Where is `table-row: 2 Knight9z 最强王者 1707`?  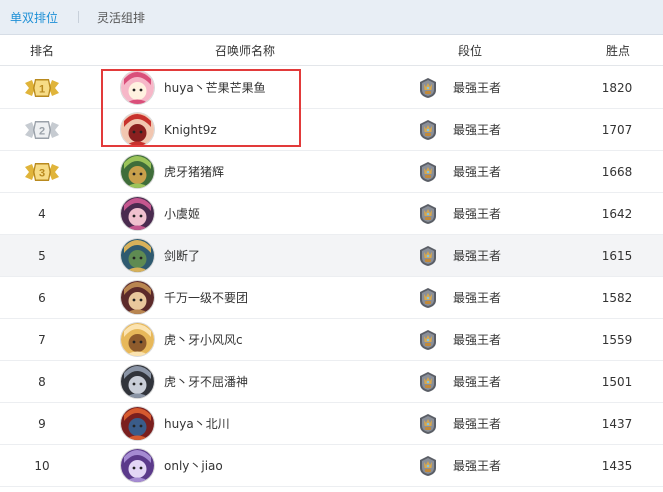 table-row: 2 Knight9z 最强王者 1707 is located at coordinates (331, 130).